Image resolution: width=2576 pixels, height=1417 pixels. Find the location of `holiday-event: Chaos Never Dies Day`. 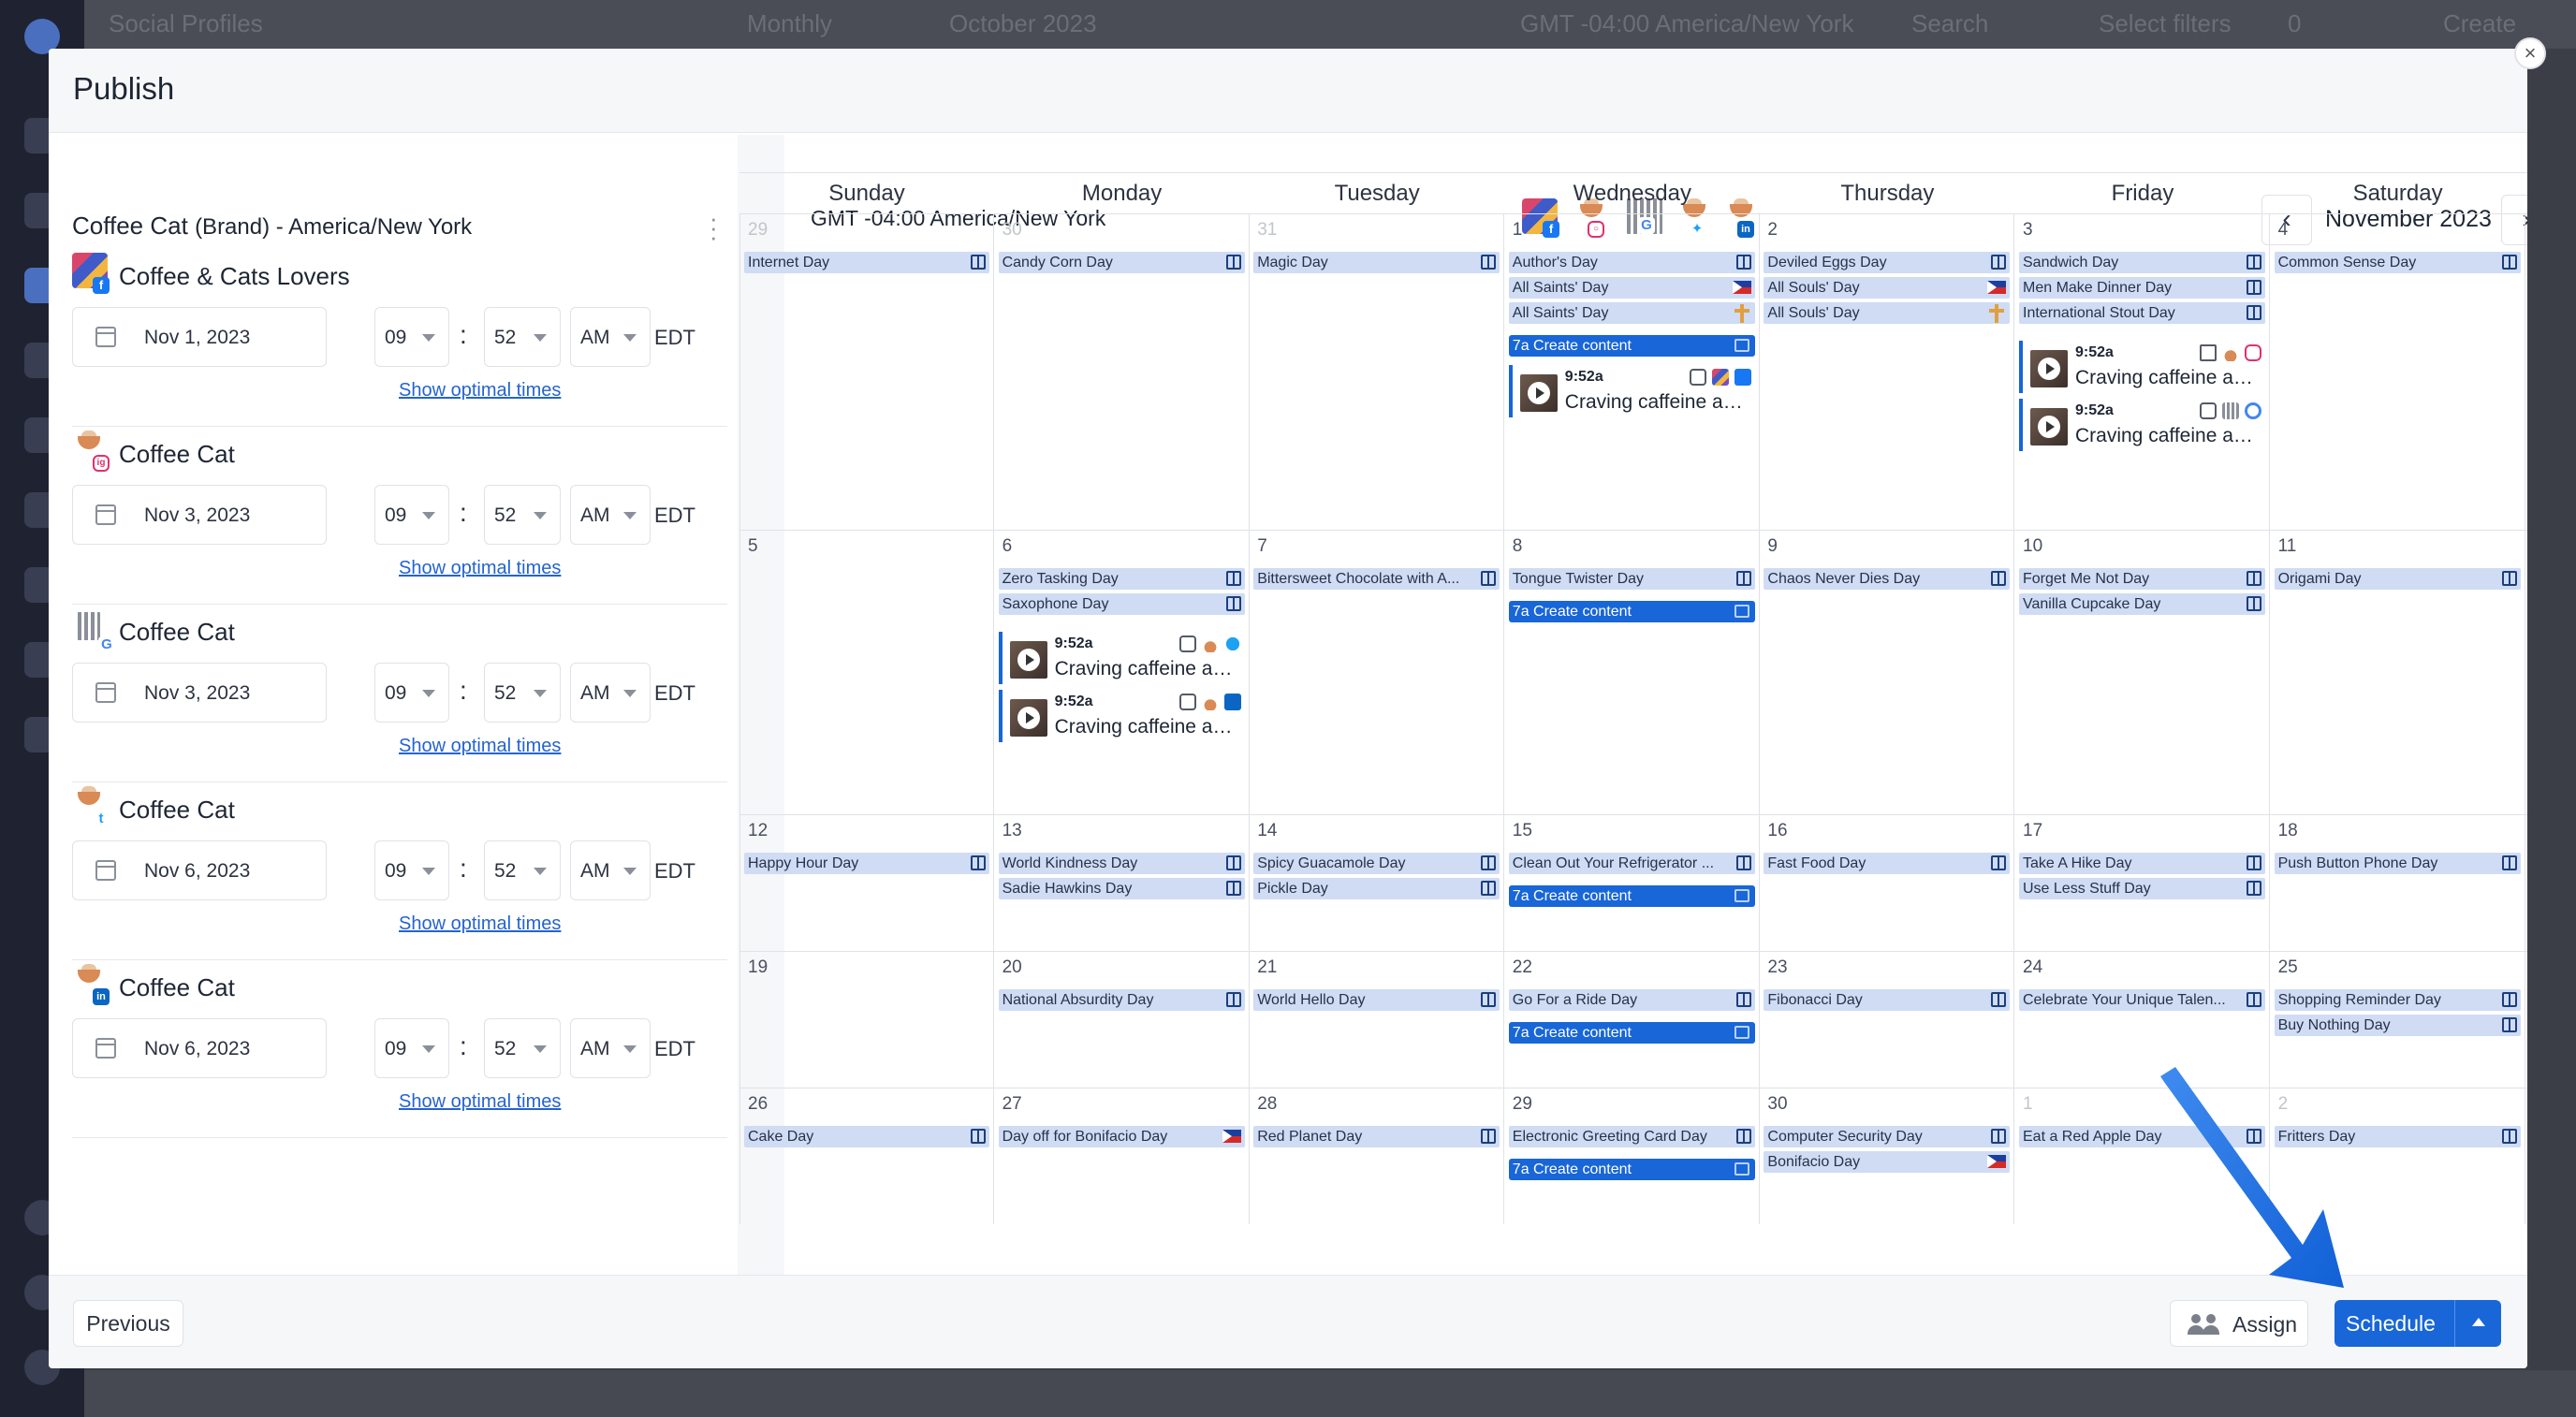

holiday-event: Chaos Never Dies Day is located at coordinates (1887, 579).